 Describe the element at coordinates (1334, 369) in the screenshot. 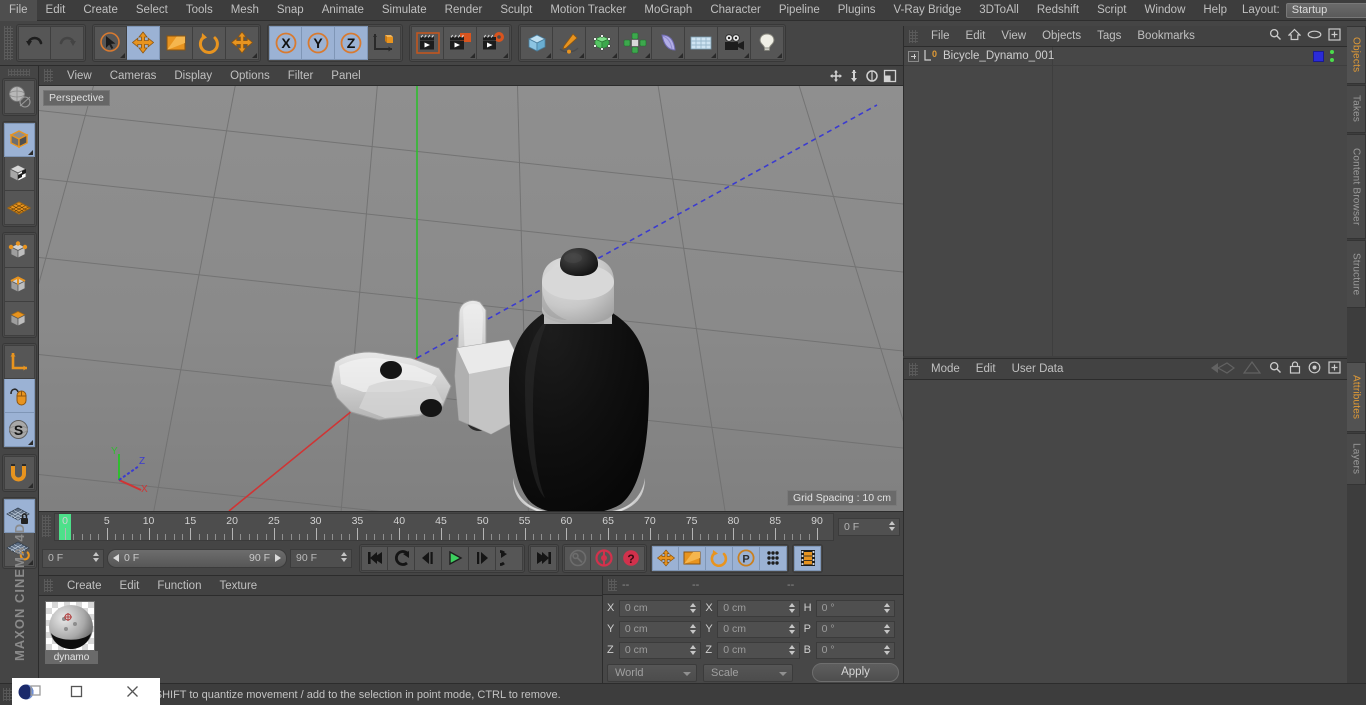

I see `plus-box-icon` at that location.